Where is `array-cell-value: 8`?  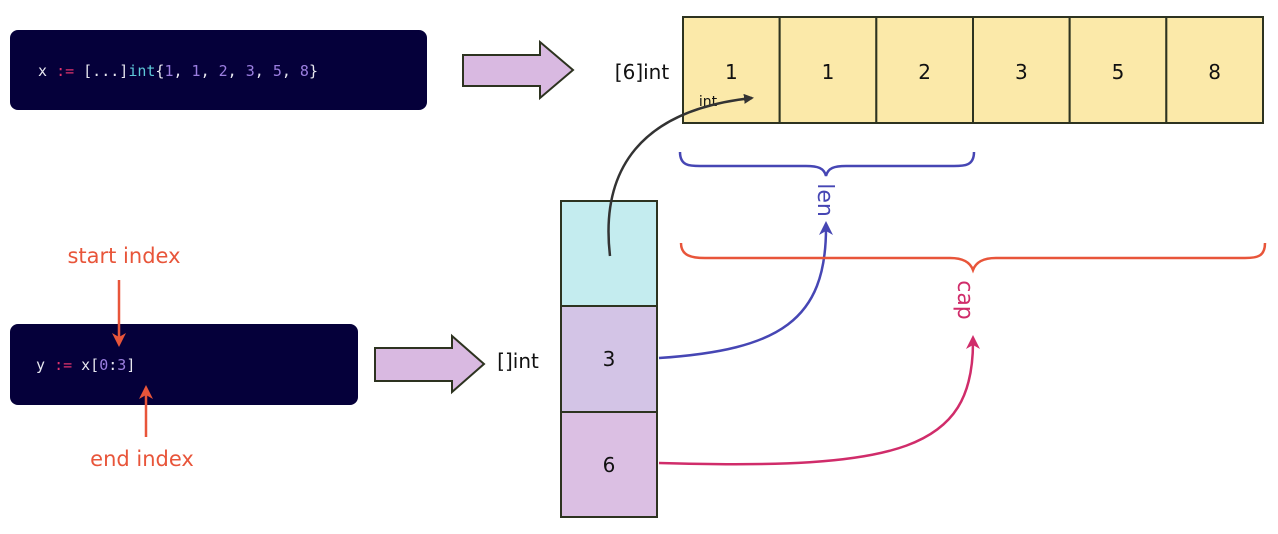 array-cell-value: 8 is located at coordinates (1214, 72).